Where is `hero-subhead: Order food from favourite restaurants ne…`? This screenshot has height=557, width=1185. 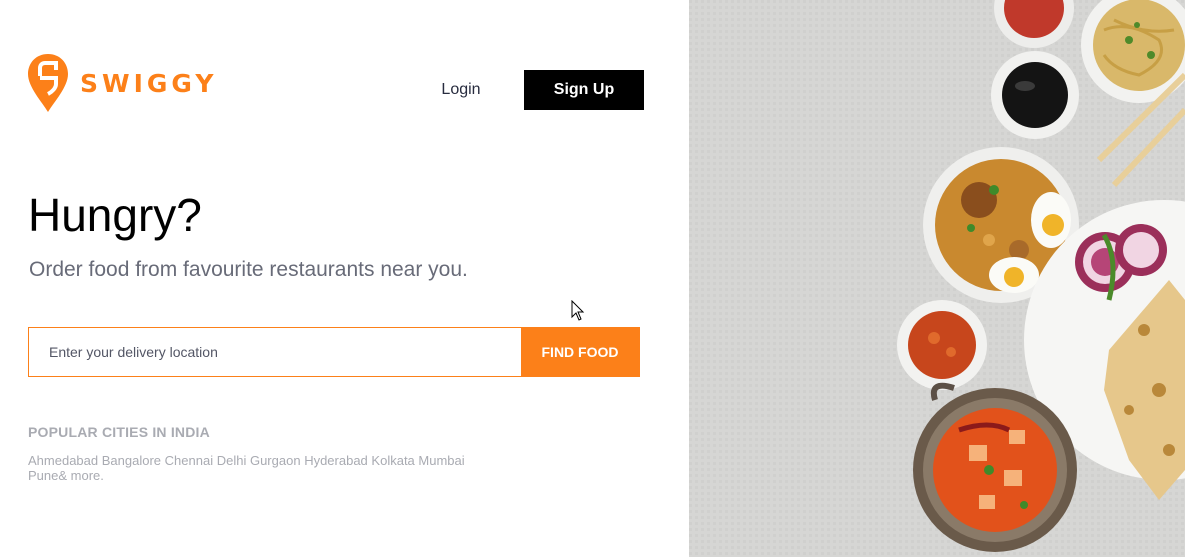 hero-subhead: Order food from favourite restaurants ne… is located at coordinates (248, 269).